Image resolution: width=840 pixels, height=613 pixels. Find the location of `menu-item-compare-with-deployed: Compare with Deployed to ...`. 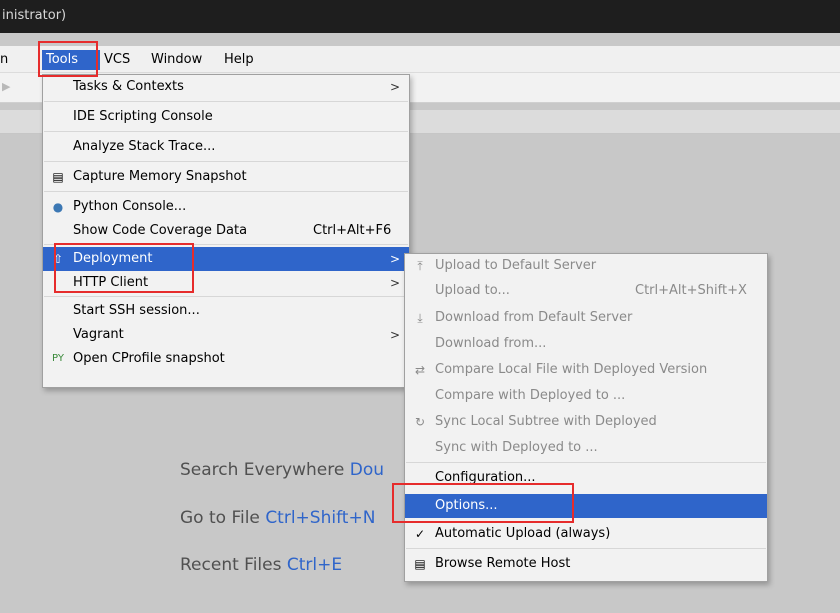

menu-item-compare-with-deployed: Compare with Deployed to ... is located at coordinates (586, 396).